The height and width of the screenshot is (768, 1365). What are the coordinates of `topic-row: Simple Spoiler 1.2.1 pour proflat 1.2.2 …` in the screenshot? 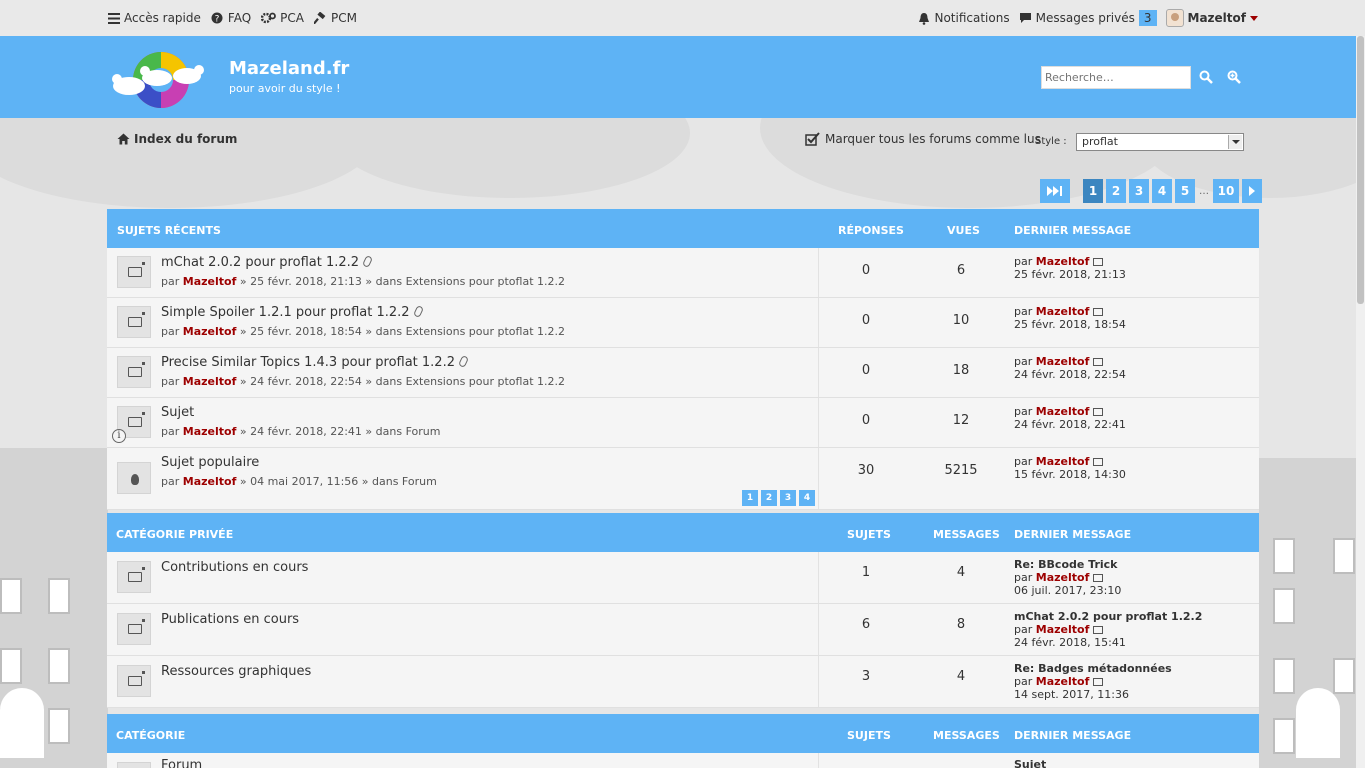 It's located at (683, 323).